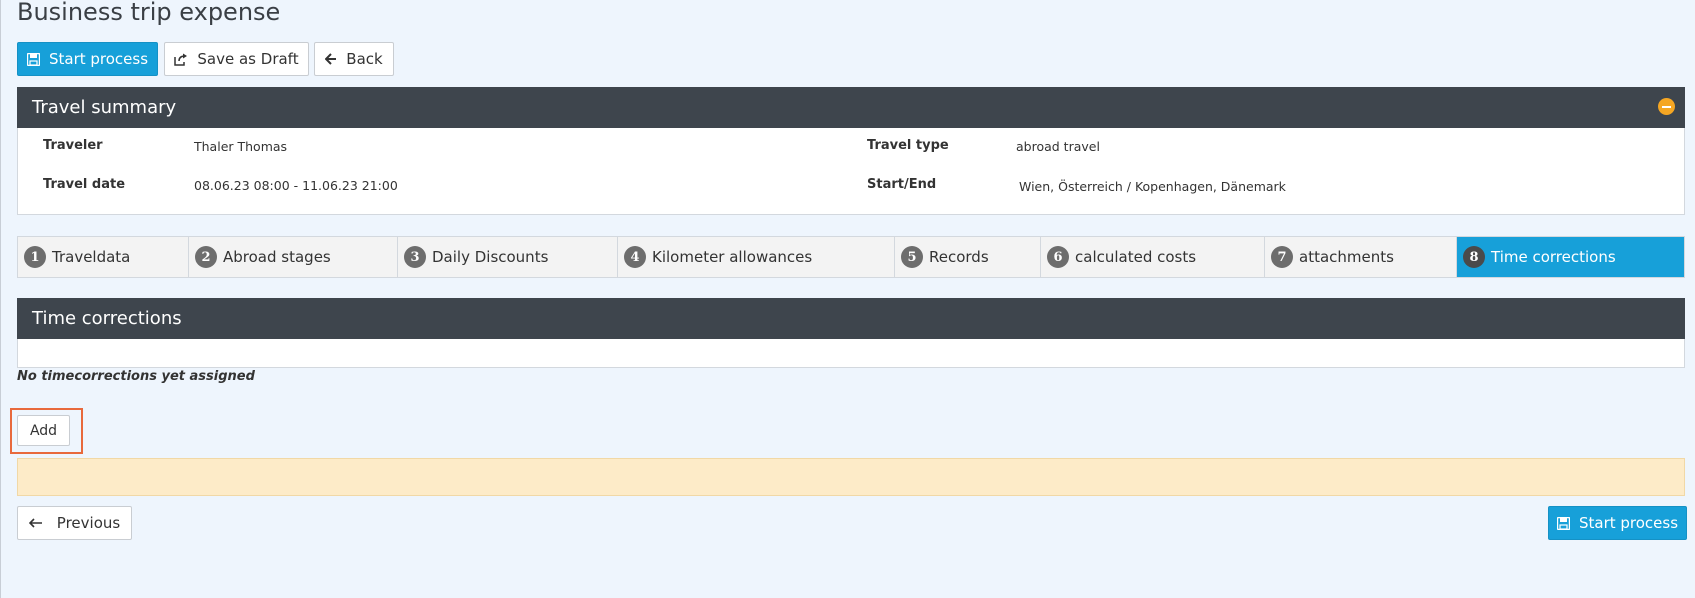 This screenshot has width=1695, height=598. Describe the element at coordinates (1058, 257) in the screenshot. I see `step-number: 6` at that location.